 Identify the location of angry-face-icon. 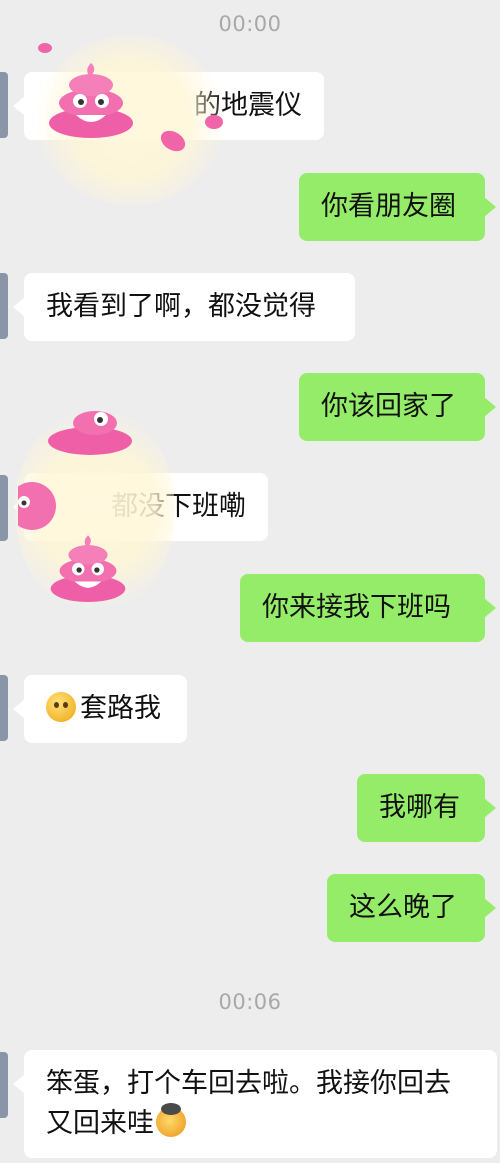
(171, 1120).